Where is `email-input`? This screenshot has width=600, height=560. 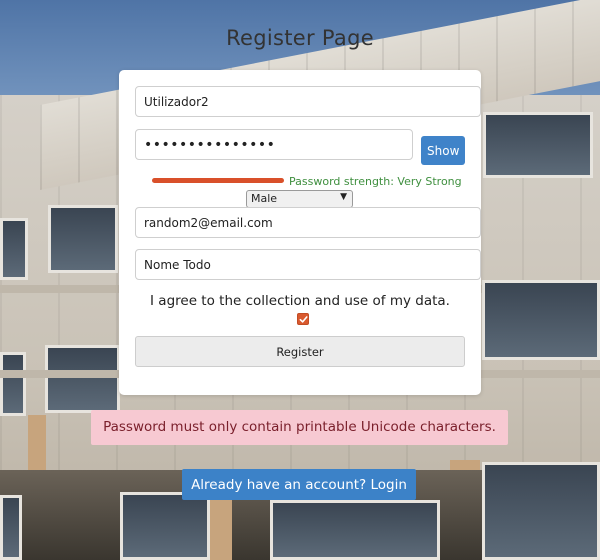 email-input is located at coordinates (308, 222).